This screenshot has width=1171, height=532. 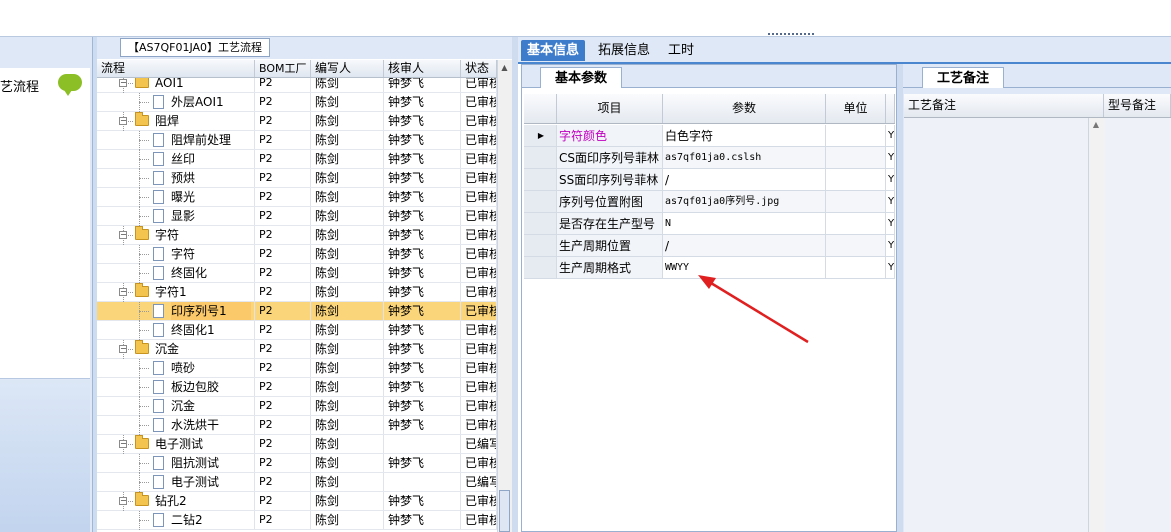 I want to click on tree-row: 曝光P2陈剑钟梦飞已审核, so click(x=297, y=197).